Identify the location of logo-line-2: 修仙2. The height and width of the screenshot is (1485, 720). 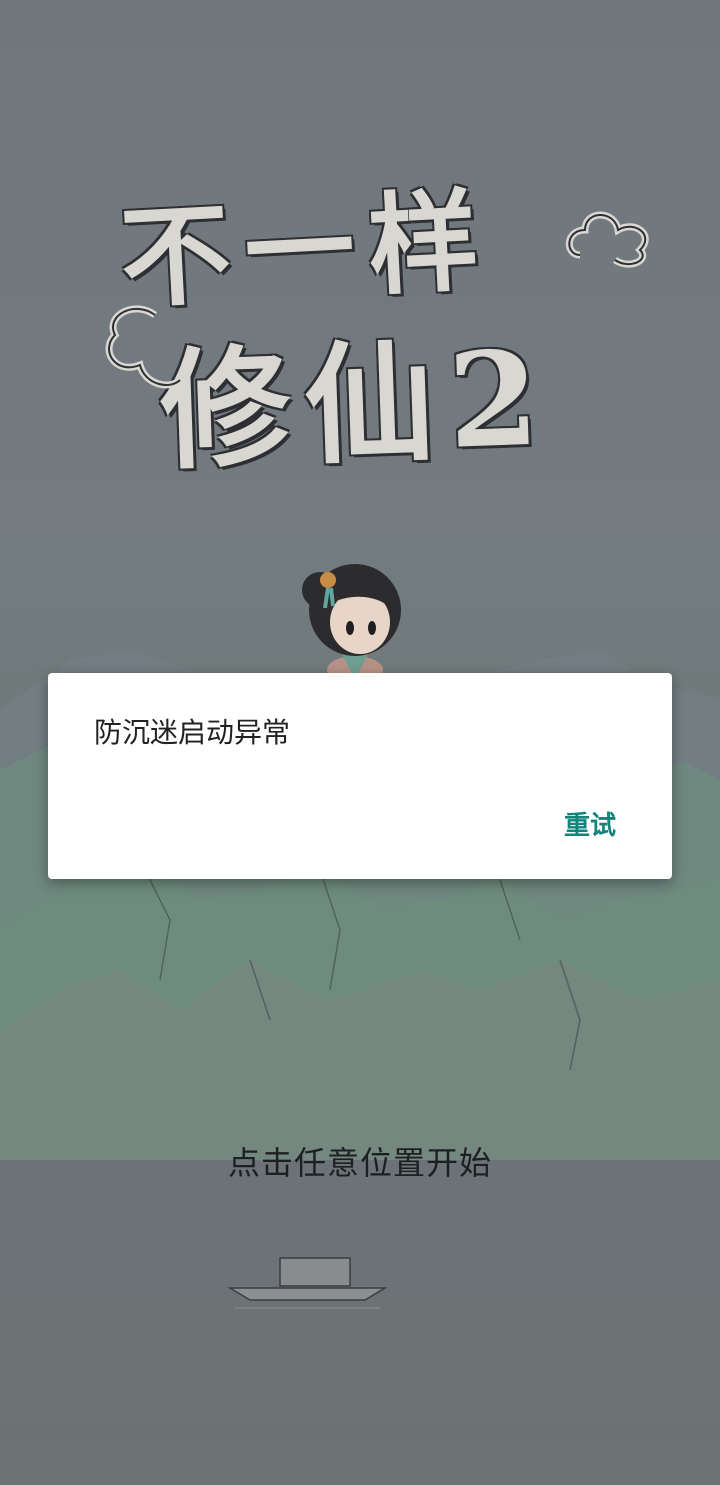
(356, 404).